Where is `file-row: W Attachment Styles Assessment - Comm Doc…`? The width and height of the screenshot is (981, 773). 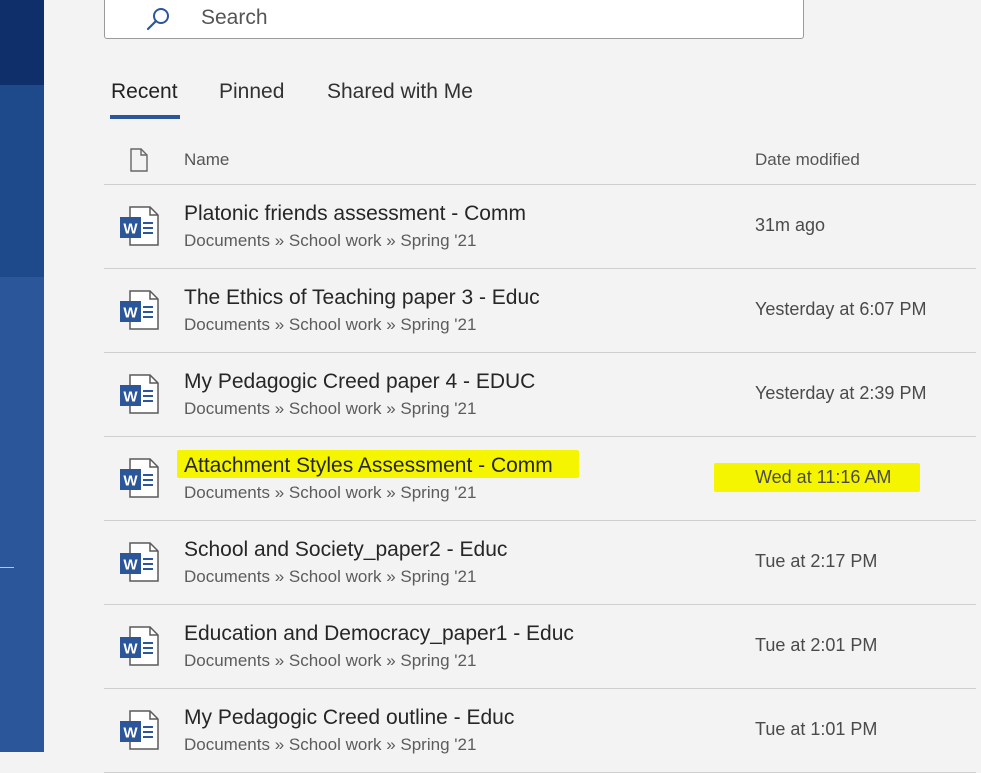
file-row: W Attachment Styles Assessment - Comm Doc… is located at coordinates (540, 479).